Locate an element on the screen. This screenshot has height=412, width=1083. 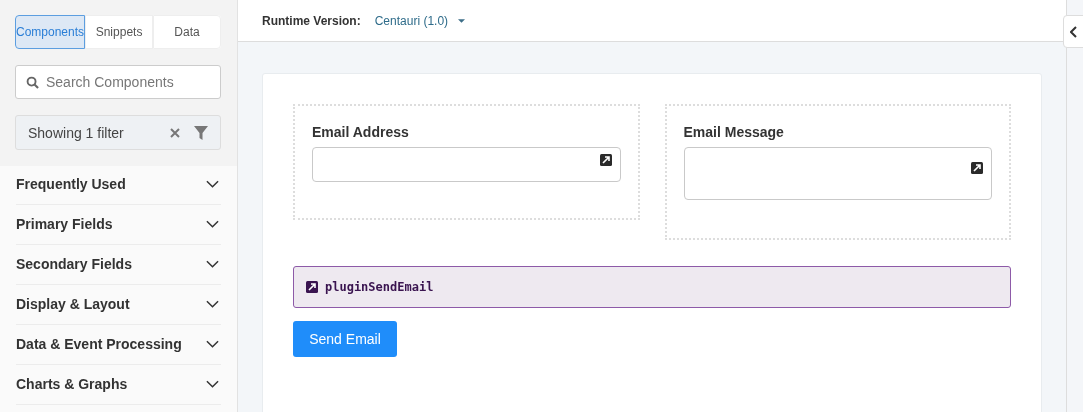
chevron-left-icon is located at coordinates (1073, 31).